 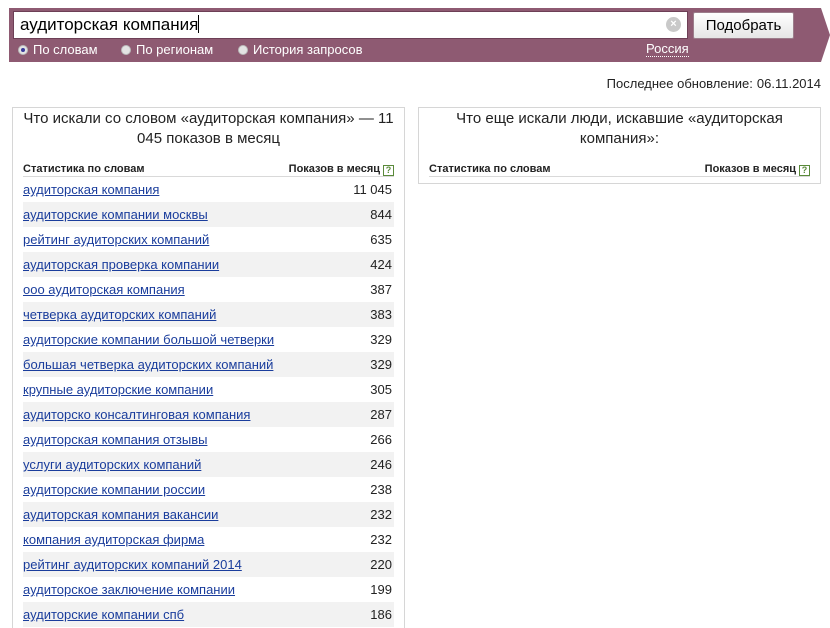 I want to click on table-row: большая четверка аудиторских компаний 329, so click(x=208, y=364).